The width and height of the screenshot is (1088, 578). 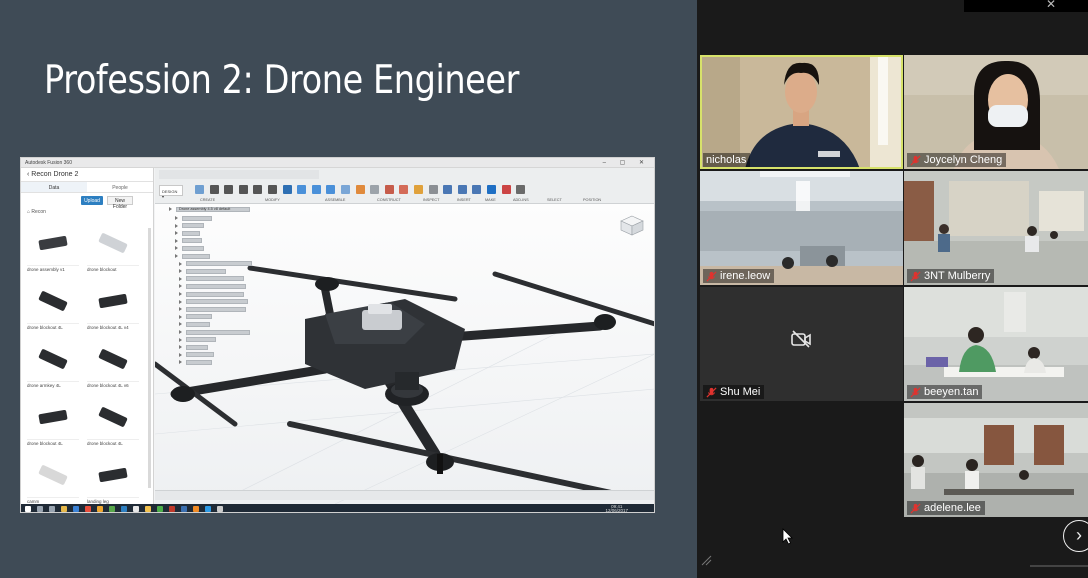 What do you see at coordinates (335, 200) in the screenshot?
I see `toolbar-group-label: ASSEMBLE` at bounding box center [335, 200].